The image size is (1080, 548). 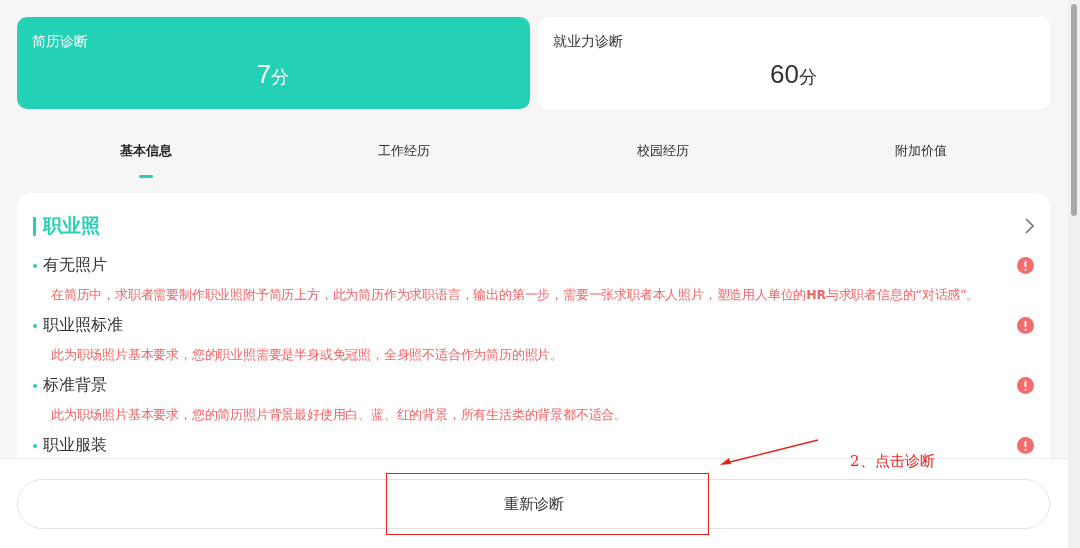 What do you see at coordinates (146, 151) in the screenshot?
I see `tab: 基本信息` at bounding box center [146, 151].